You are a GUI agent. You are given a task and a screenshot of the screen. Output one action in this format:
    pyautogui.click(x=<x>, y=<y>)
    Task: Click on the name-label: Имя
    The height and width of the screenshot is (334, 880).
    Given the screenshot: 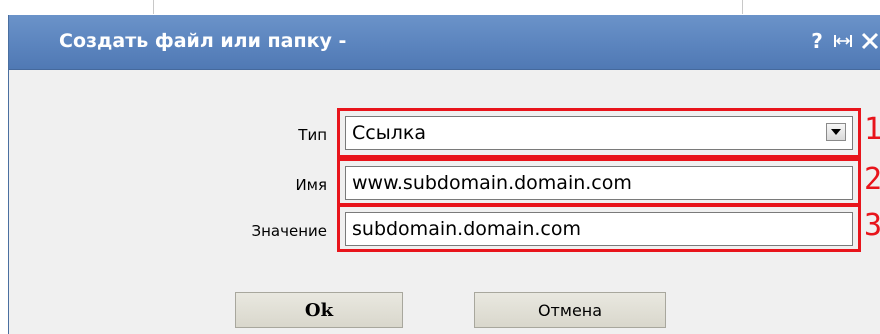 What is the action you would take?
    pyautogui.click(x=311, y=185)
    